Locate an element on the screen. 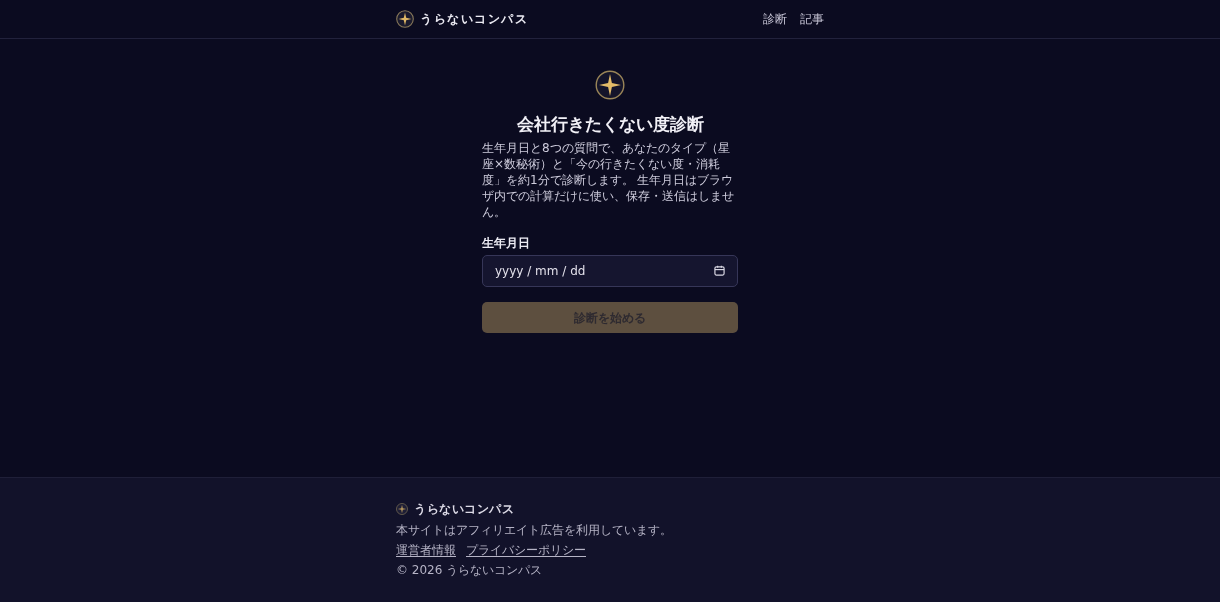 The height and width of the screenshot is (602, 1220). page-title: 会社行きたくない度診断 is located at coordinates (610, 124).